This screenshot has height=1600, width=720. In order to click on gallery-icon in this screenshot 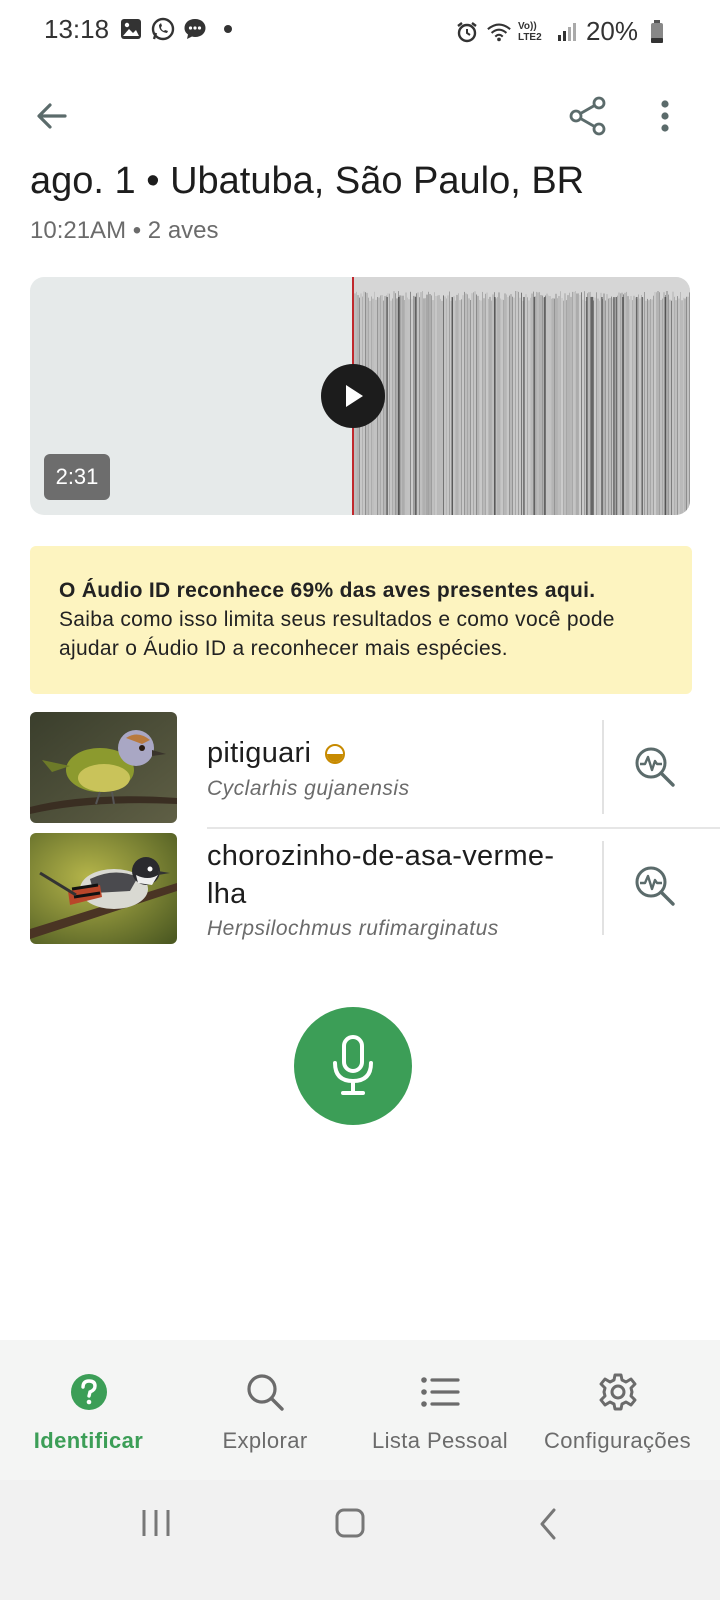, I will do `click(131, 29)`.